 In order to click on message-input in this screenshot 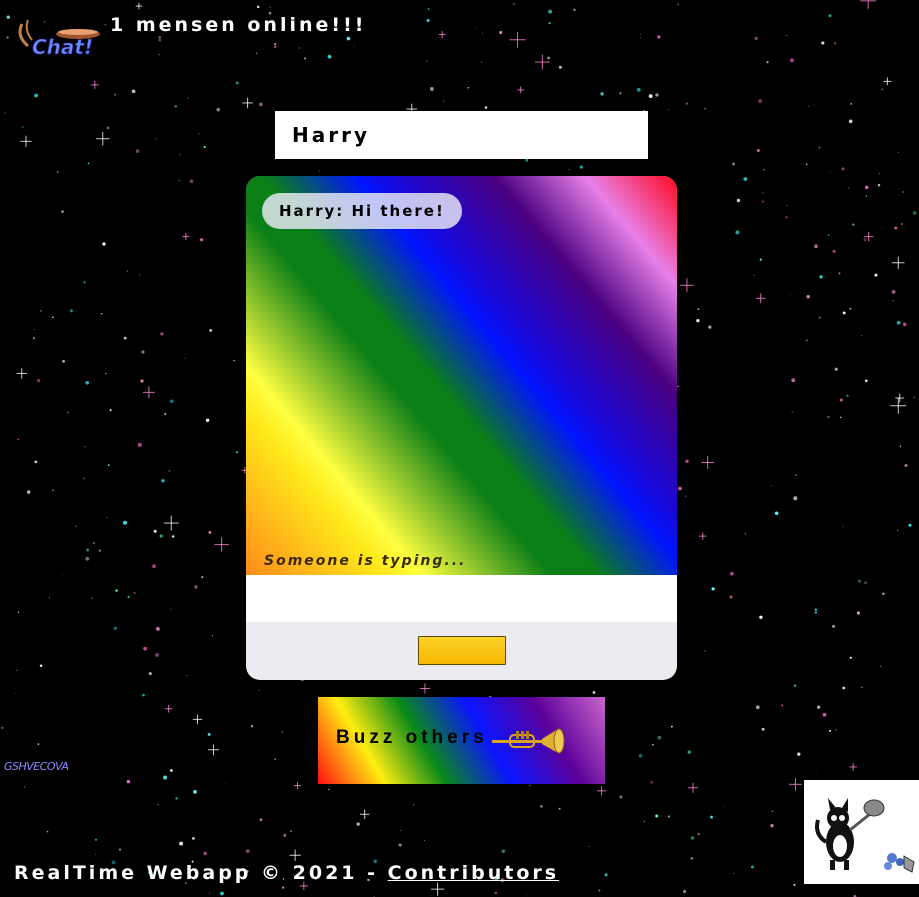, I will do `click(461, 598)`.